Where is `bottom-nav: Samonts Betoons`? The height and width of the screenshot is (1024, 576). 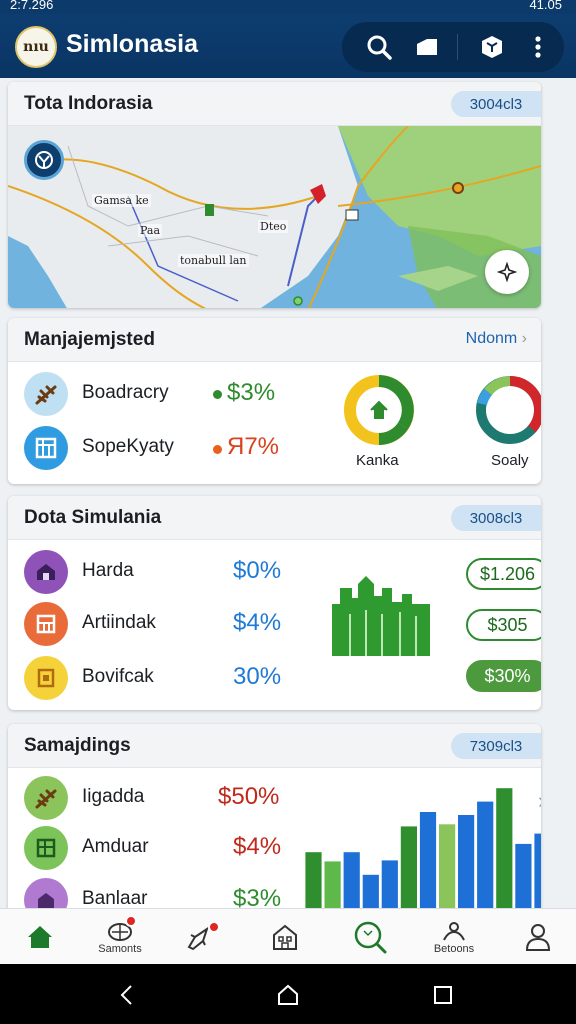 bottom-nav: Samonts Betoons is located at coordinates (288, 936).